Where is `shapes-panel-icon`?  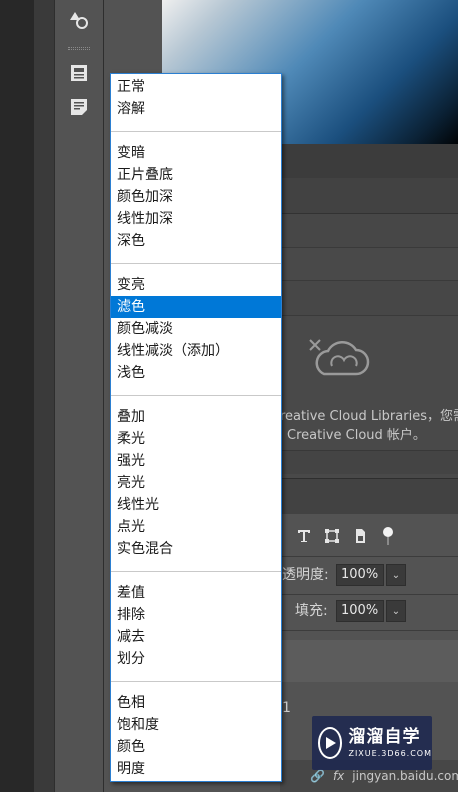
shapes-panel-icon is located at coordinates (79, 20).